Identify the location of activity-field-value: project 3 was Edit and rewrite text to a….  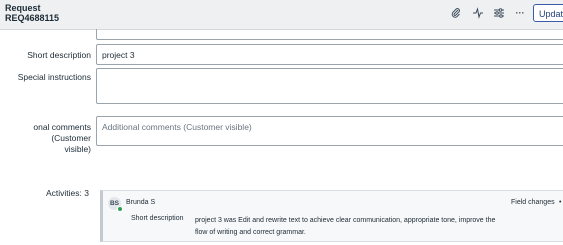
(345, 226).